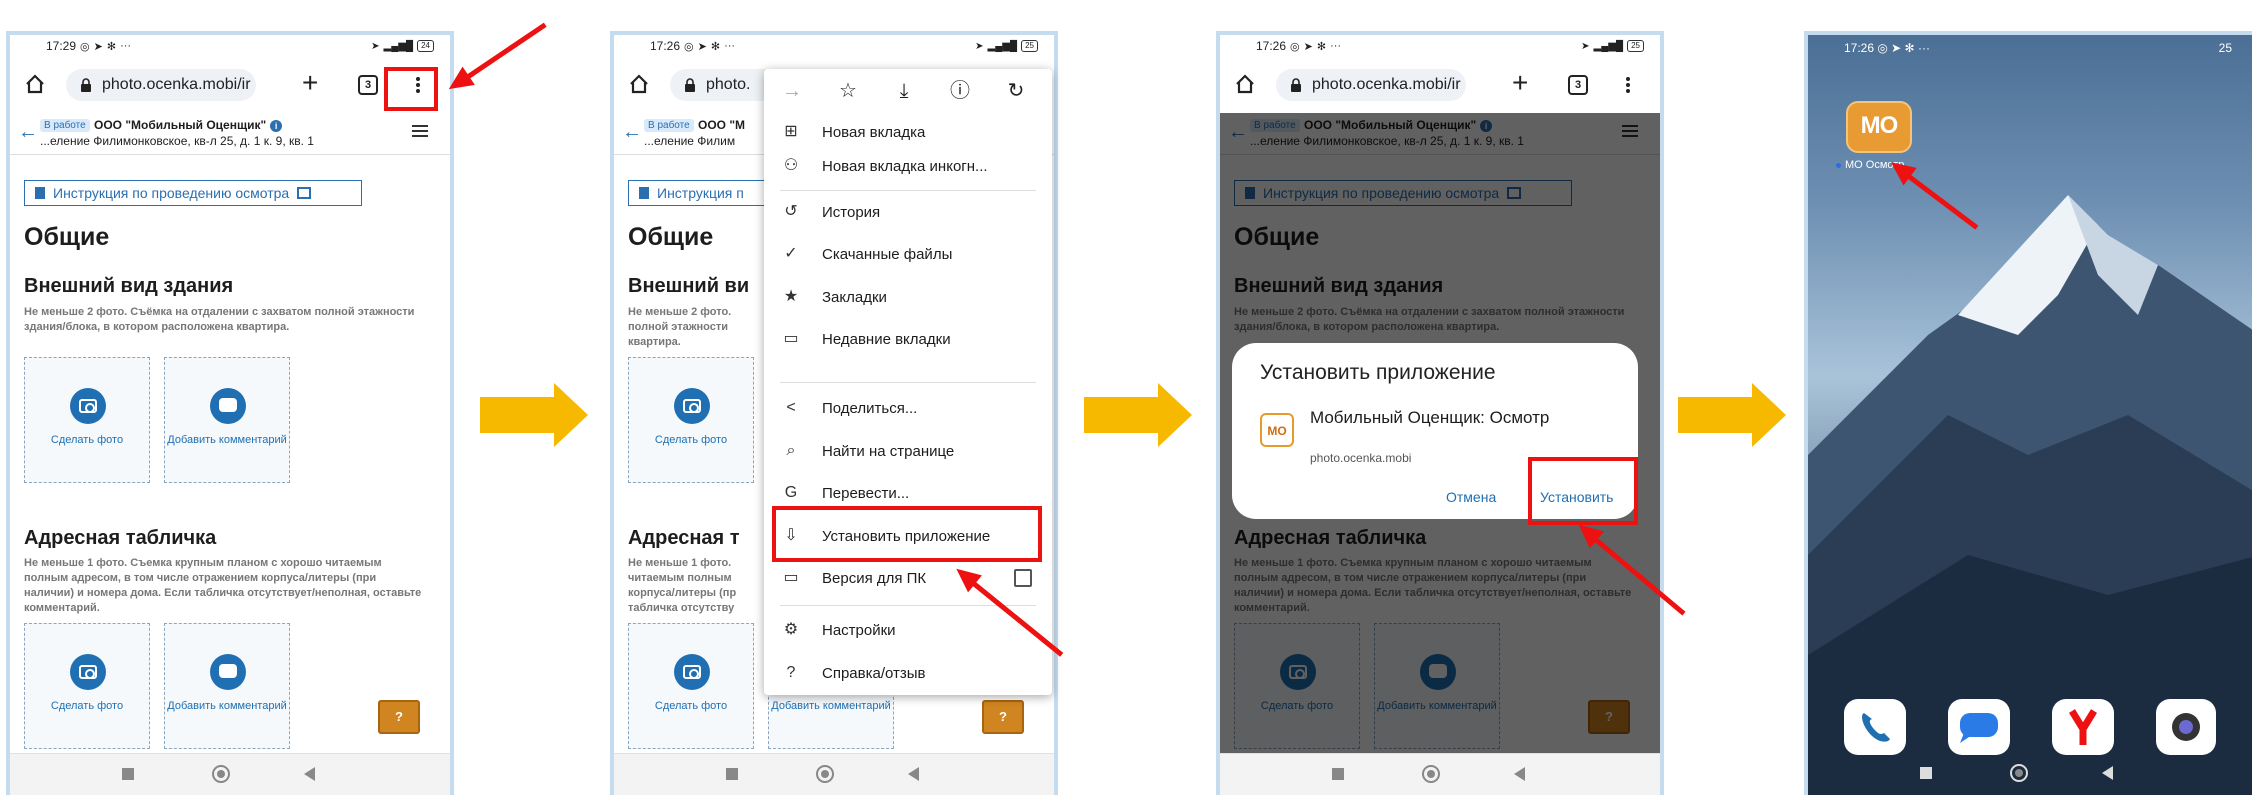 The height and width of the screenshot is (795, 2252). What do you see at coordinates (228, 672) in the screenshot?
I see `comment-icon` at bounding box center [228, 672].